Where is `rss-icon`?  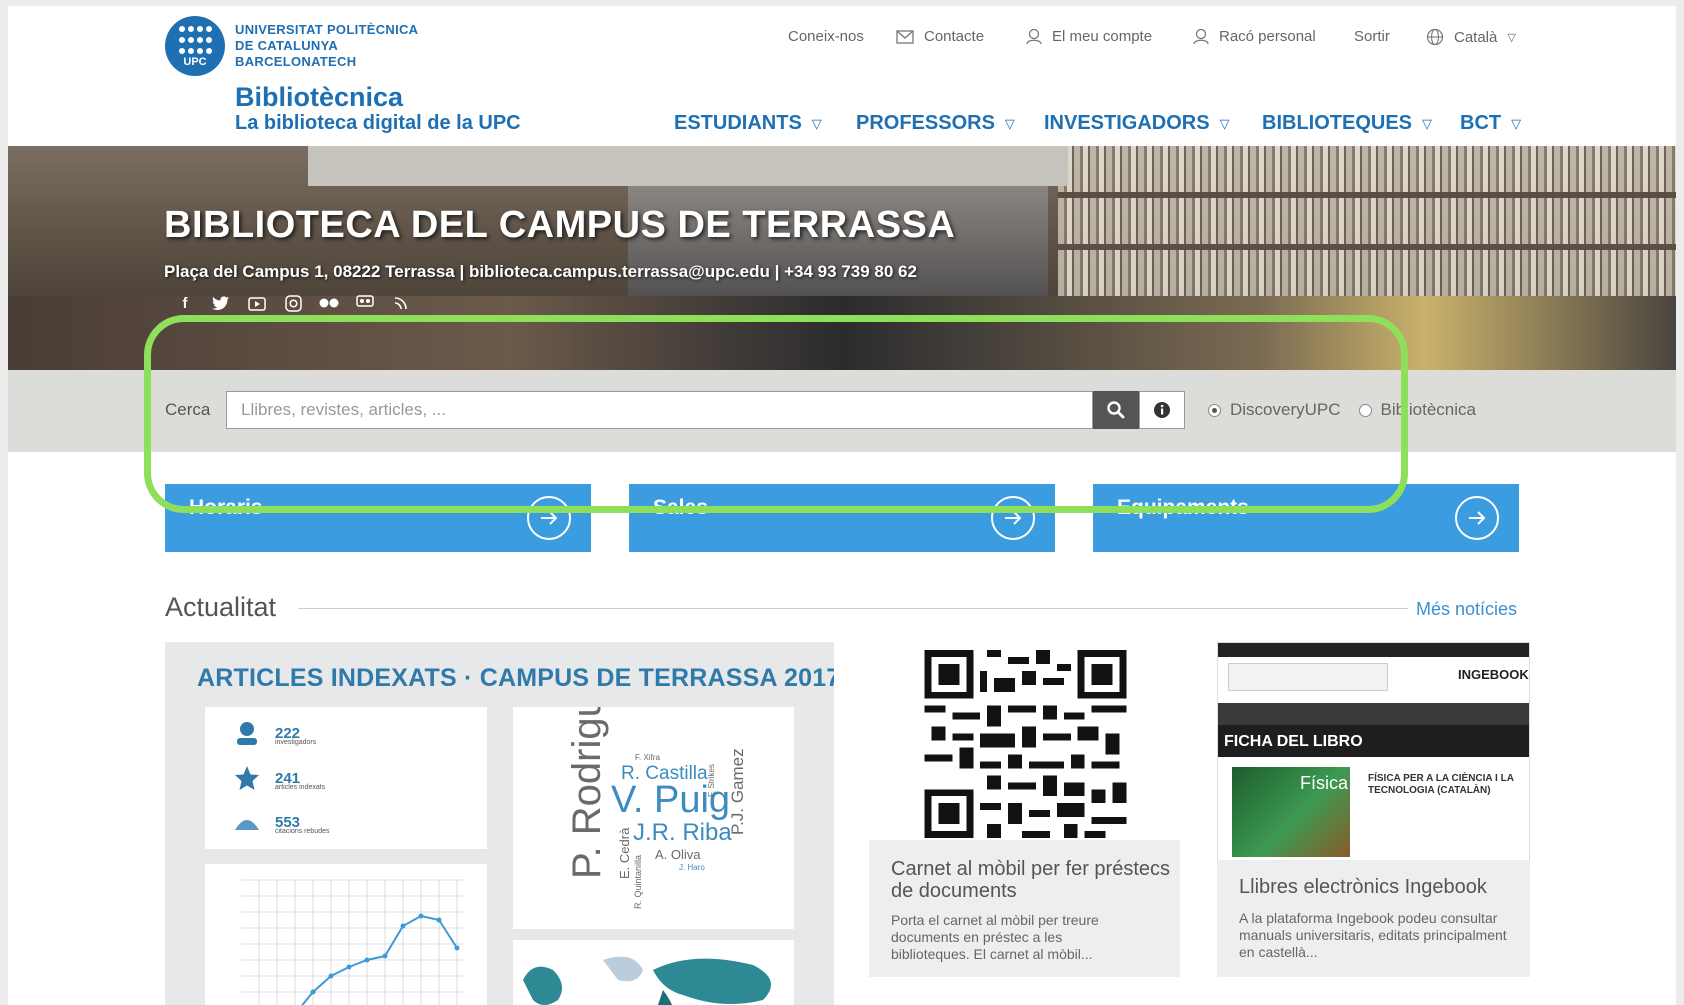 rss-icon is located at coordinates (401, 303).